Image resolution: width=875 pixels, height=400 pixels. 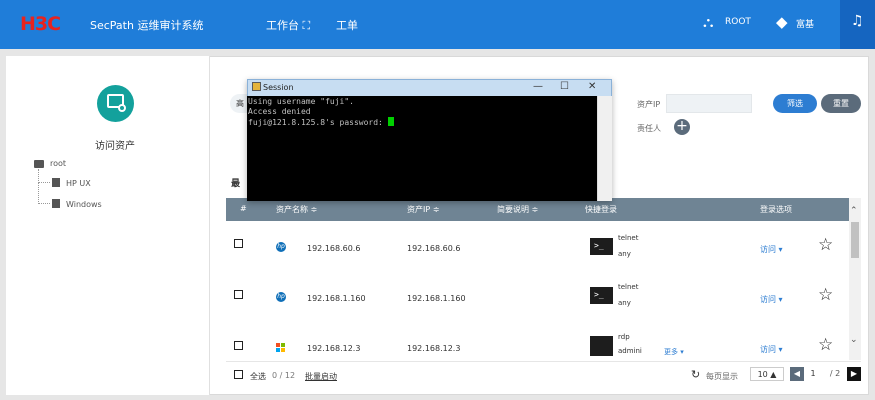 I want to click on bell-icon: ♫, so click(x=857, y=21).